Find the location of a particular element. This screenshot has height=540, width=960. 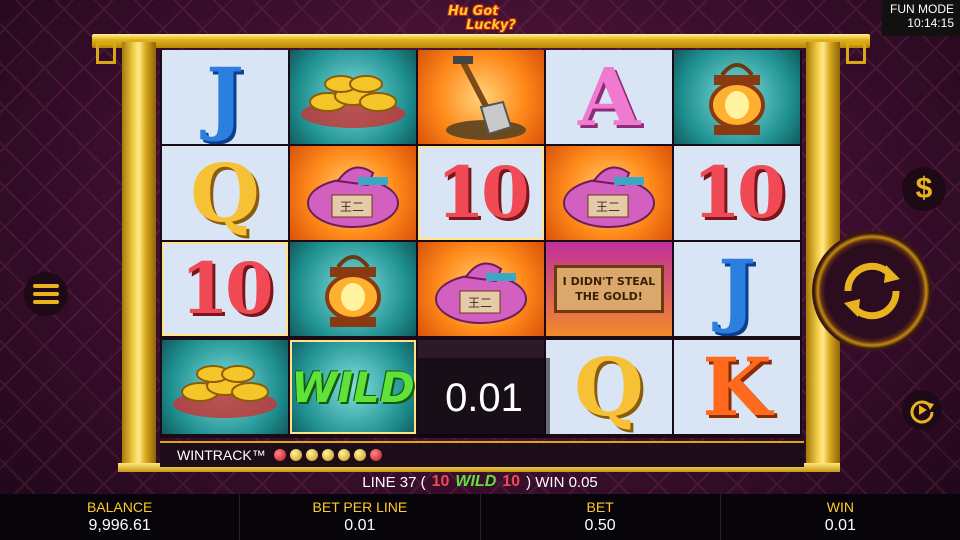

symbol-k: K is located at coordinates (737, 387).